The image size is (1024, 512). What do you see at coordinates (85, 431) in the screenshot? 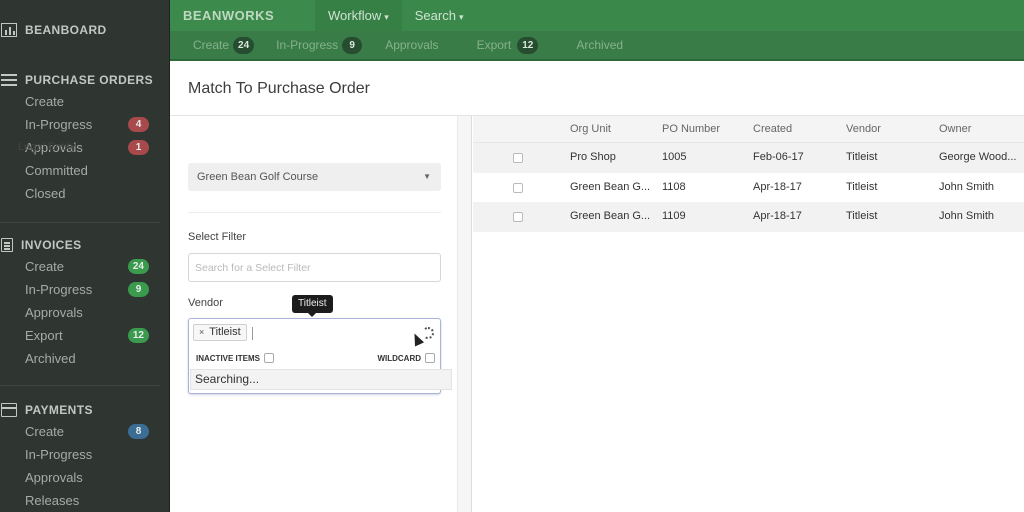
I see `sidebar-item-create: Create 8` at bounding box center [85, 431].